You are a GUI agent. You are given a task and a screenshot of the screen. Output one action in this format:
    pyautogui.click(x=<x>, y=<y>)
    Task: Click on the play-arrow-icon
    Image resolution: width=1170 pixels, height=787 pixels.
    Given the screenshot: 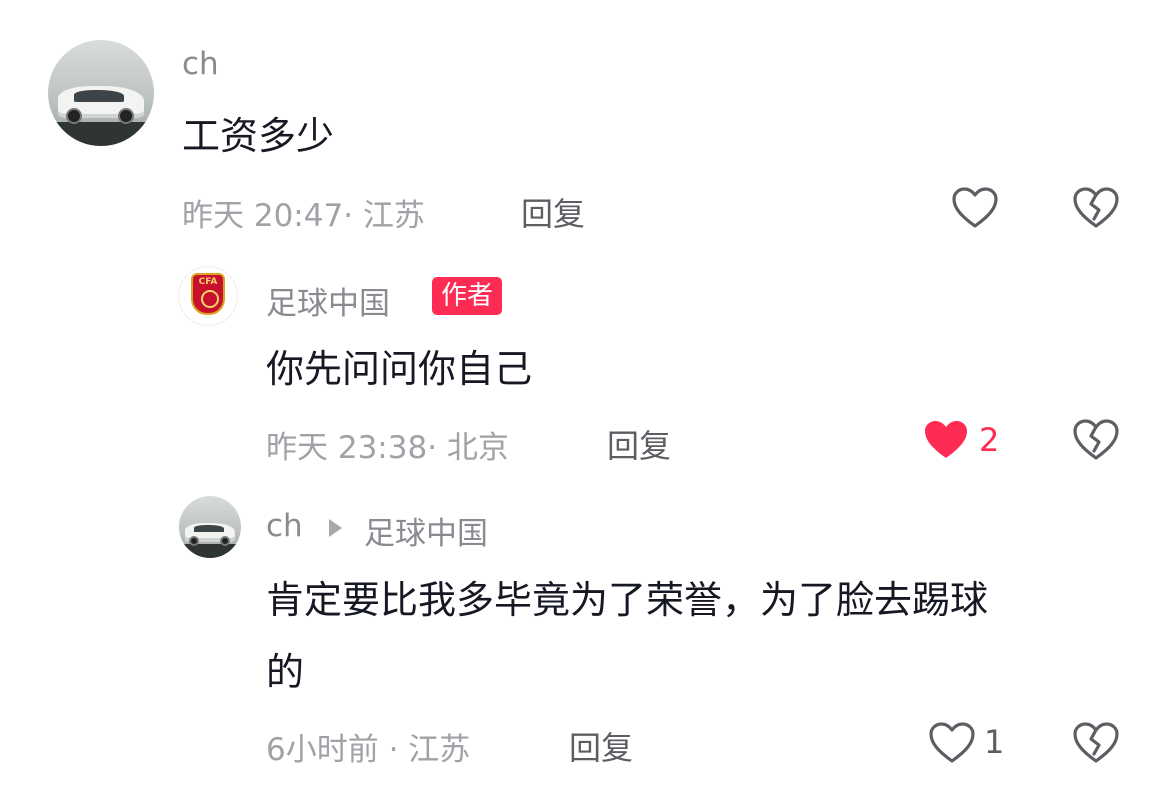 What is the action you would take?
    pyautogui.click(x=335, y=528)
    